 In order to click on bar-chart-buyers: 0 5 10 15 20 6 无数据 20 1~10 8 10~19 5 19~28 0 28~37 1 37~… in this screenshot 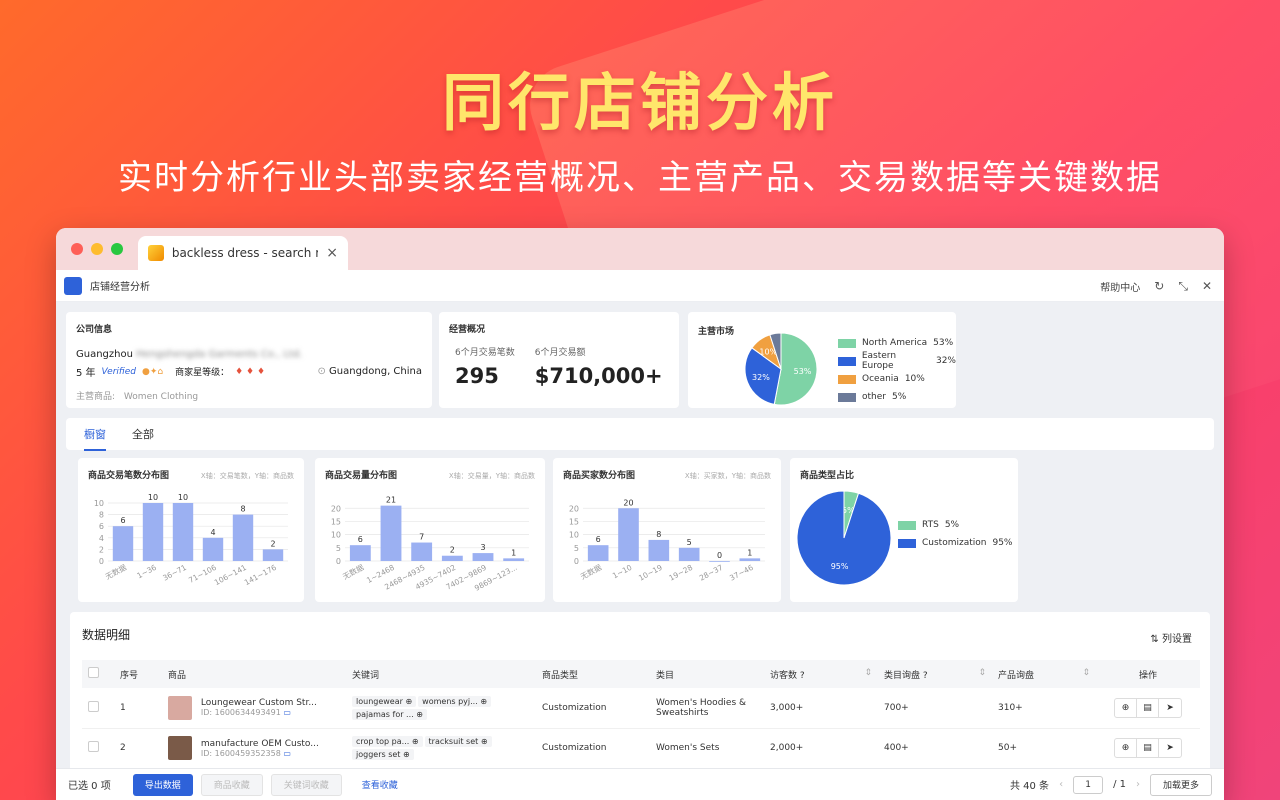, I will do `click(667, 540)`.